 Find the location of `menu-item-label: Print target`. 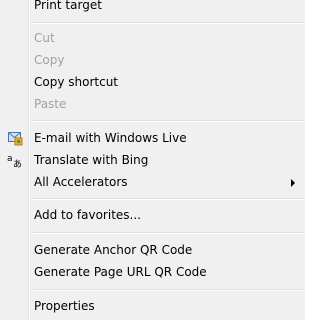

menu-item-label: Print target is located at coordinates (68, 6).